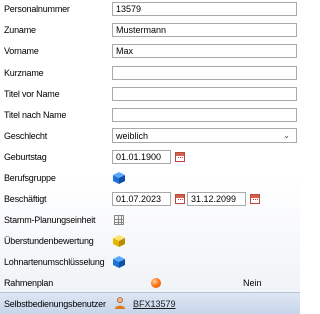 The width and height of the screenshot is (320, 314). What do you see at coordinates (141, 157) in the screenshot?
I see `geburtstag-input: 01.01.1900` at bounding box center [141, 157].